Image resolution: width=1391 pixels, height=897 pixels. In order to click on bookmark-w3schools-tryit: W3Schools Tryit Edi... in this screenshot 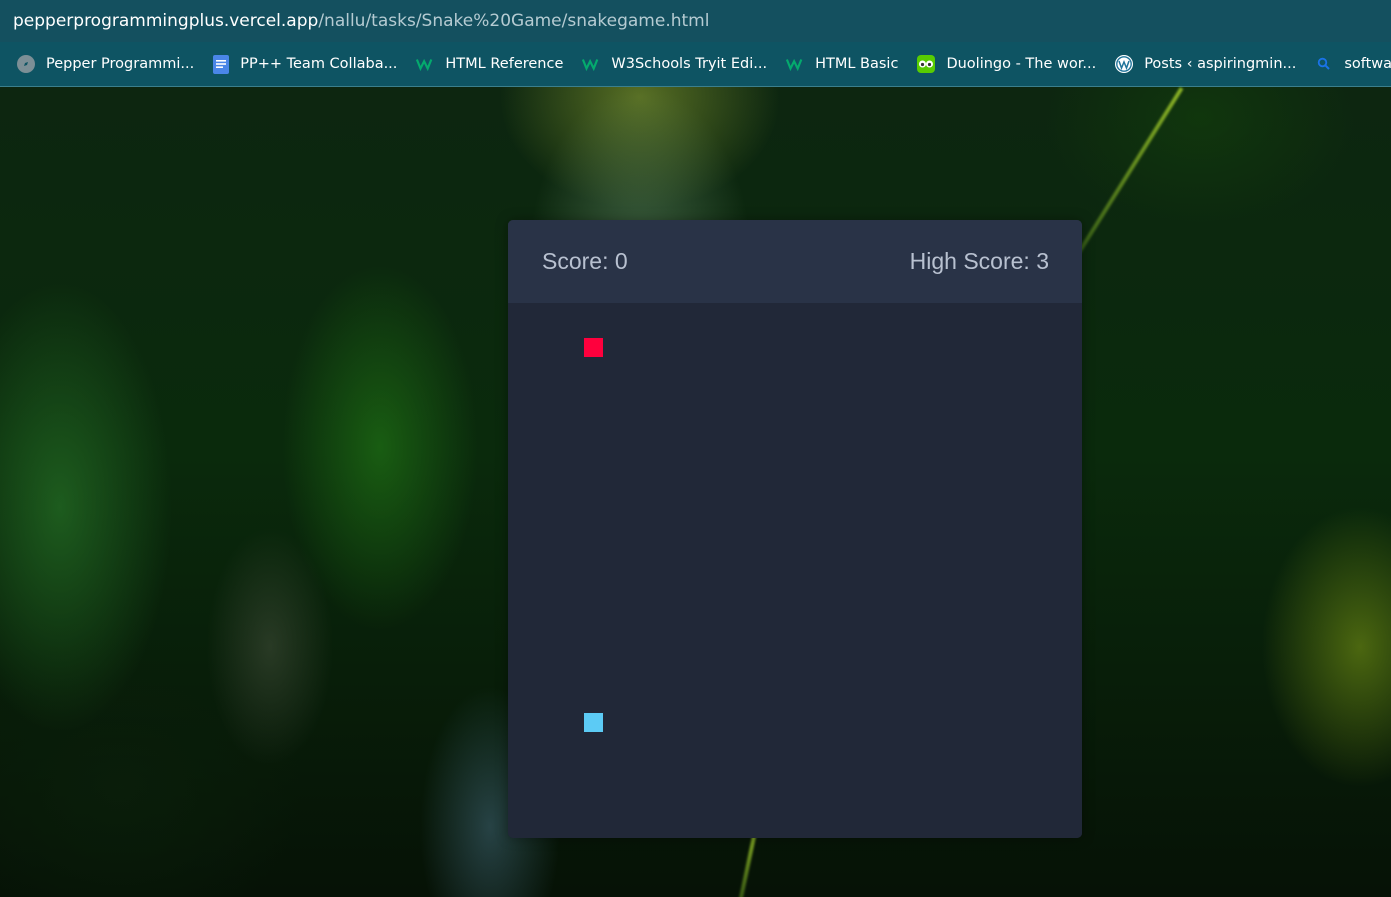, I will do `click(674, 64)`.